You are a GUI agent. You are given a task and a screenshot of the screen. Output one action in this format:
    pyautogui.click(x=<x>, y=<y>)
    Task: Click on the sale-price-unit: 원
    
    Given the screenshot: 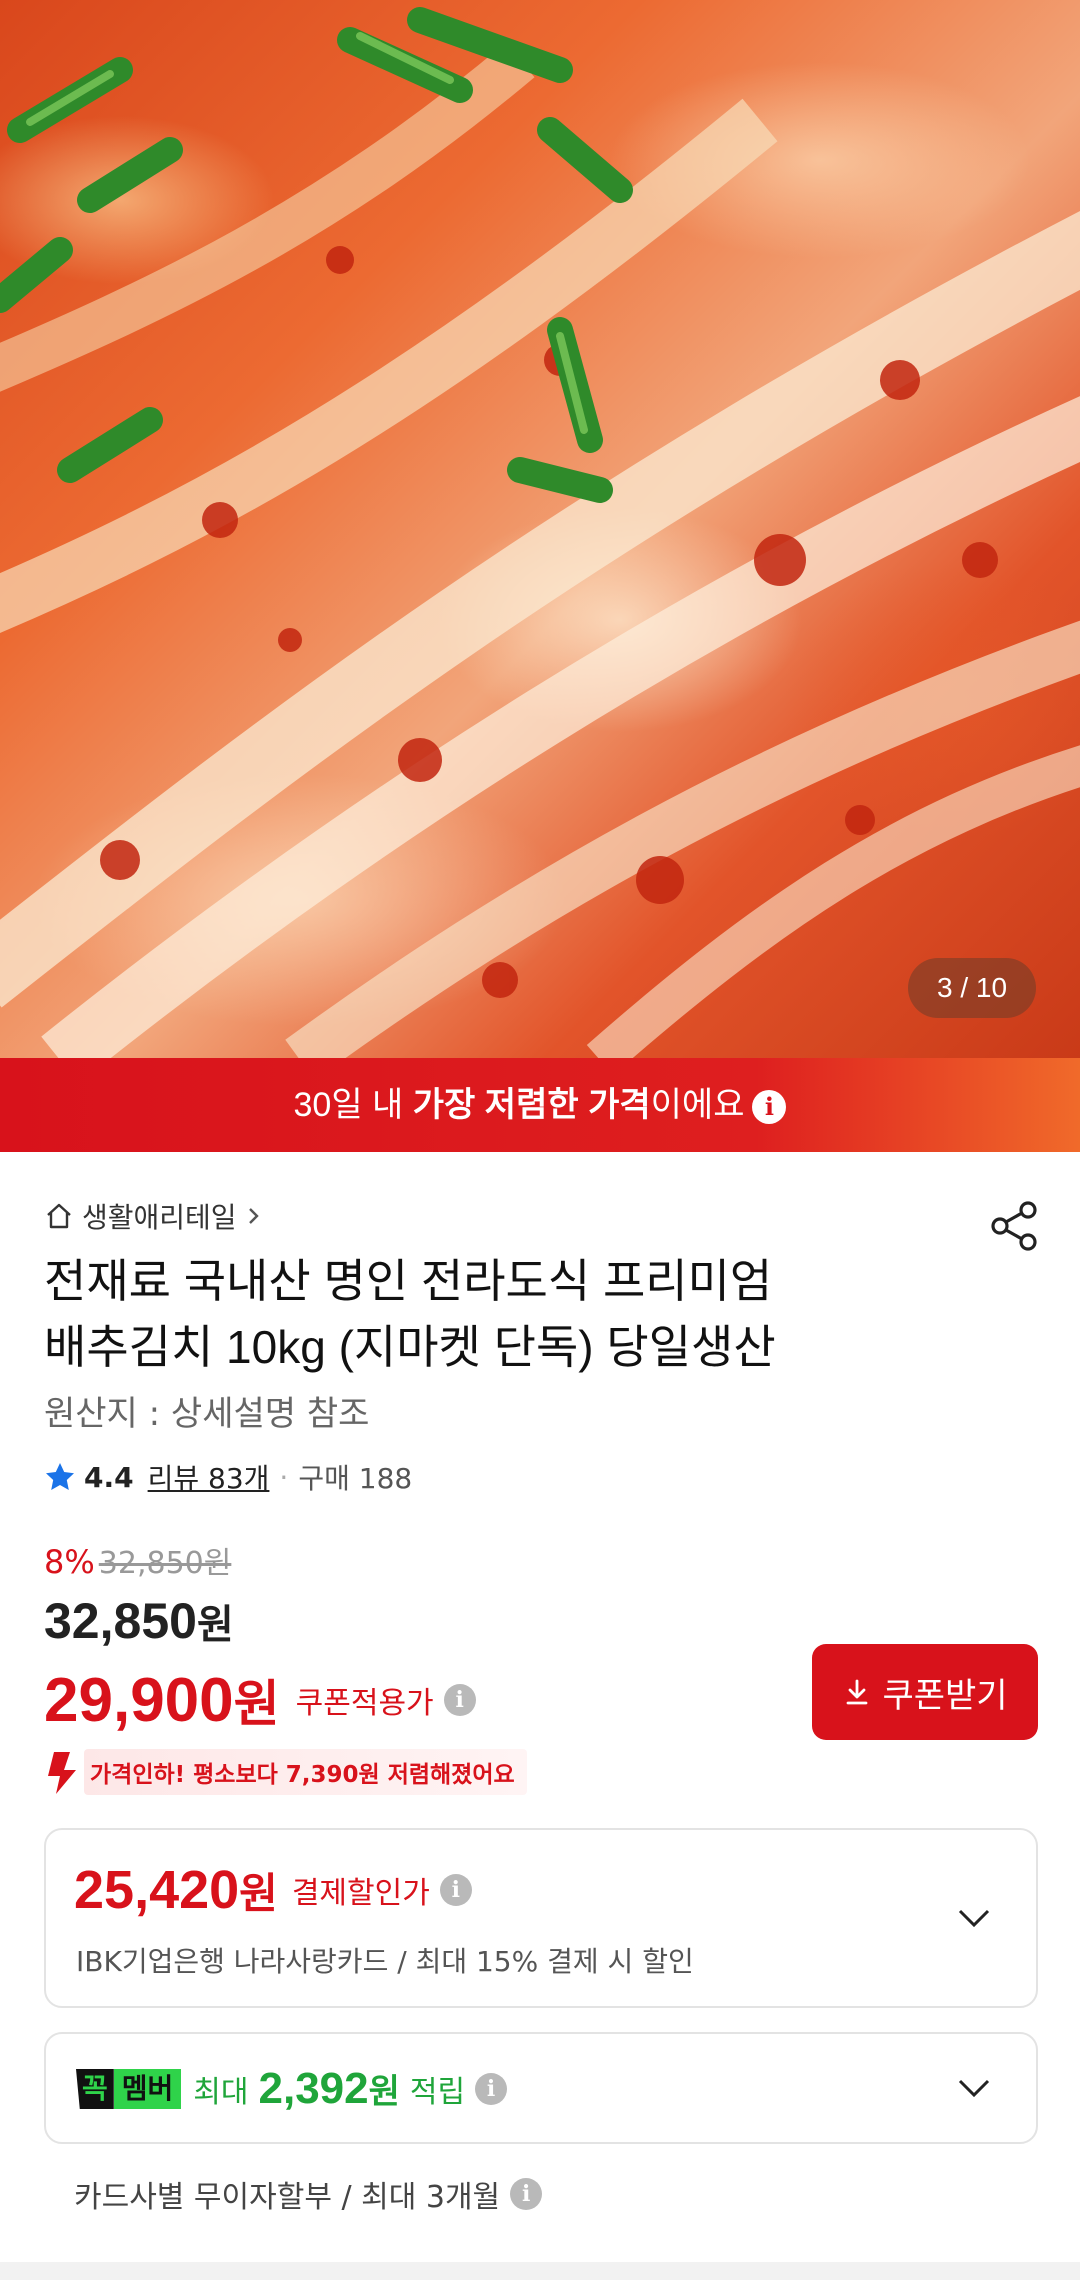 What is the action you would take?
    pyautogui.click(x=215, y=1625)
    